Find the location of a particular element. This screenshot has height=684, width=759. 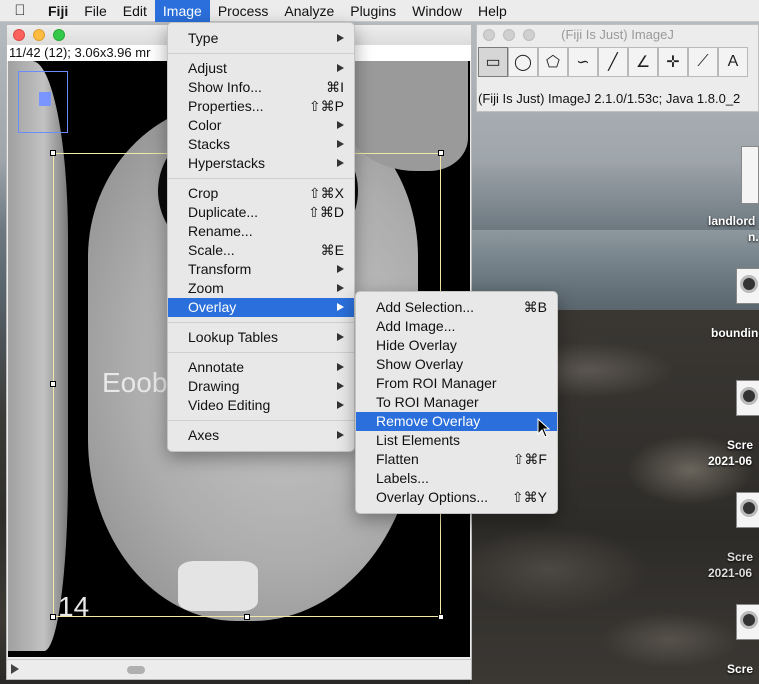

imagej-titlebar: (Fiji Is Just) ImageJ is located at coordinates (617, 35).